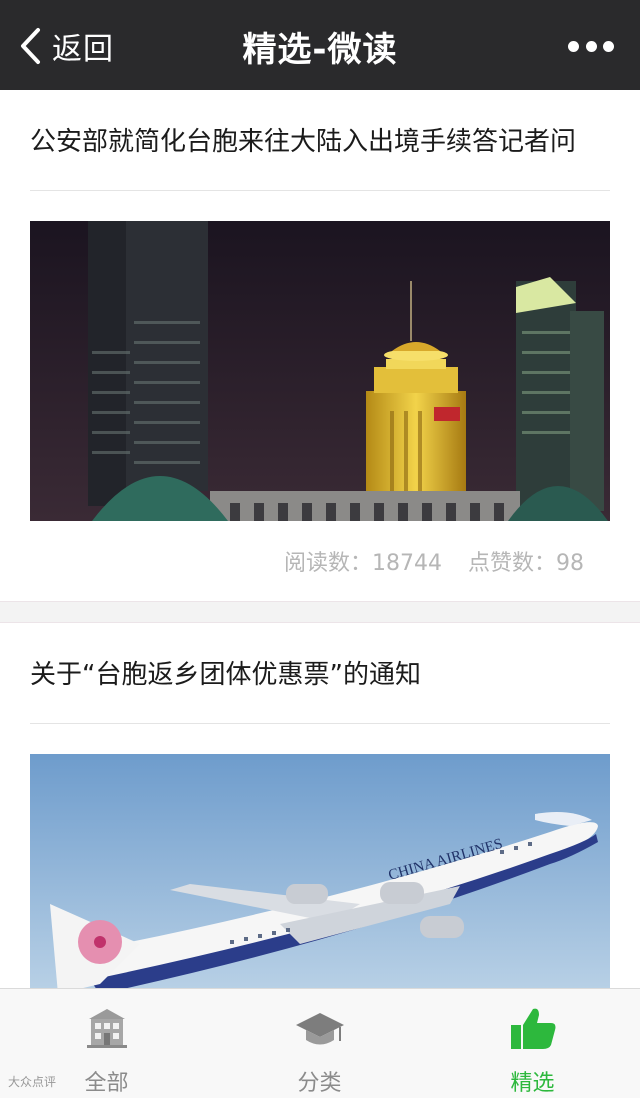 The image size is (640, 1098). I want to click on tab-label: 精选, so click(532, 1083).